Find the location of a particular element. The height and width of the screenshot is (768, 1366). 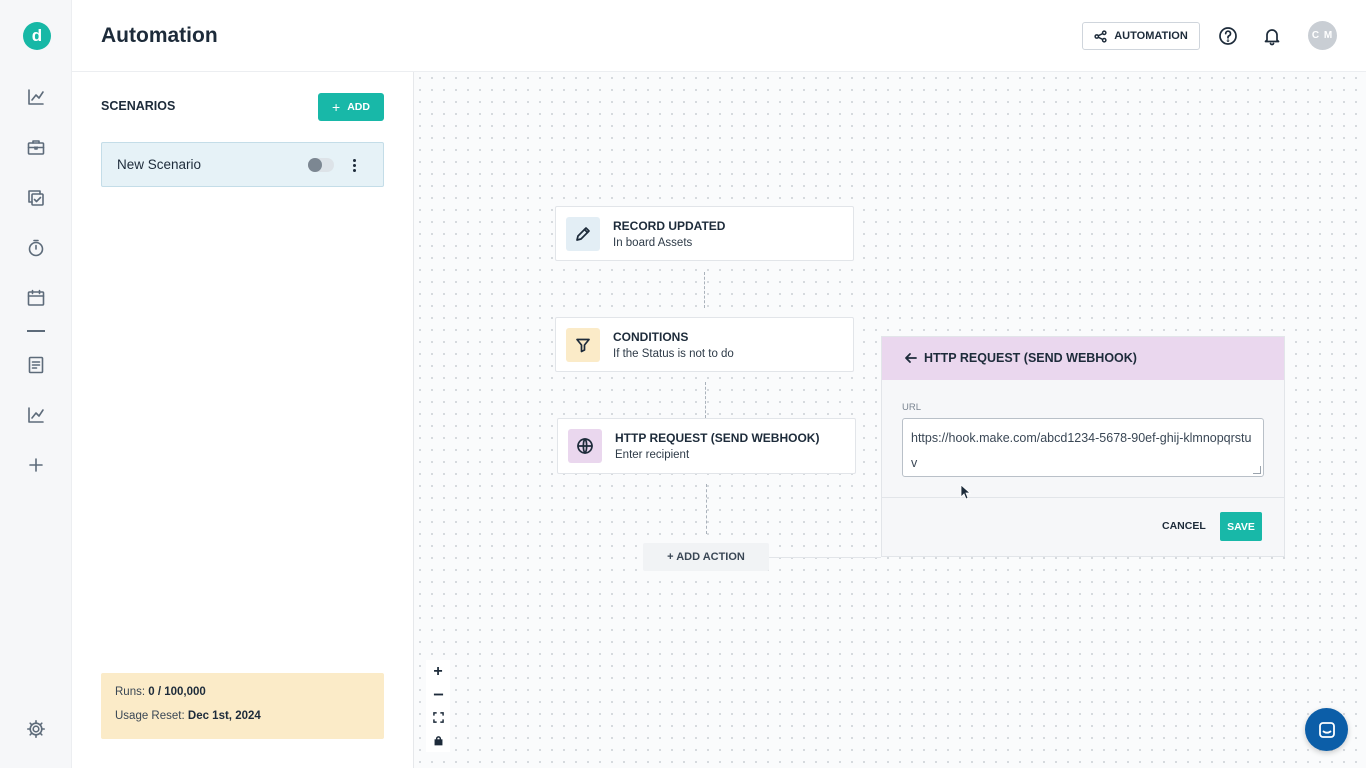

document-icon is located at coordinates (36, 365).